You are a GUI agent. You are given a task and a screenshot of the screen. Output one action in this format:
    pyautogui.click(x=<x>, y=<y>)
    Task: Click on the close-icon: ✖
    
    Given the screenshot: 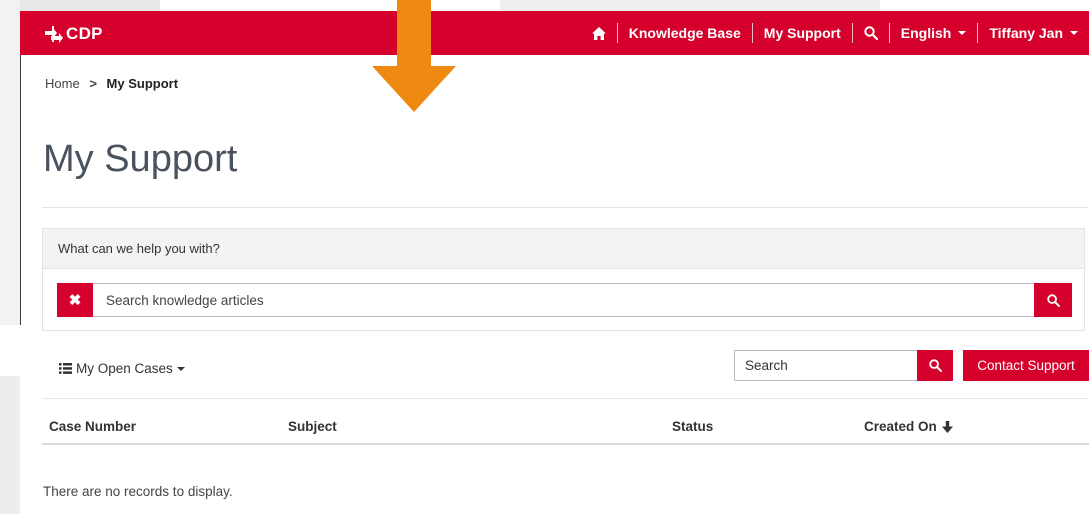 What is the action you would take?
    pyautogui.click(x=75, y=300)
    